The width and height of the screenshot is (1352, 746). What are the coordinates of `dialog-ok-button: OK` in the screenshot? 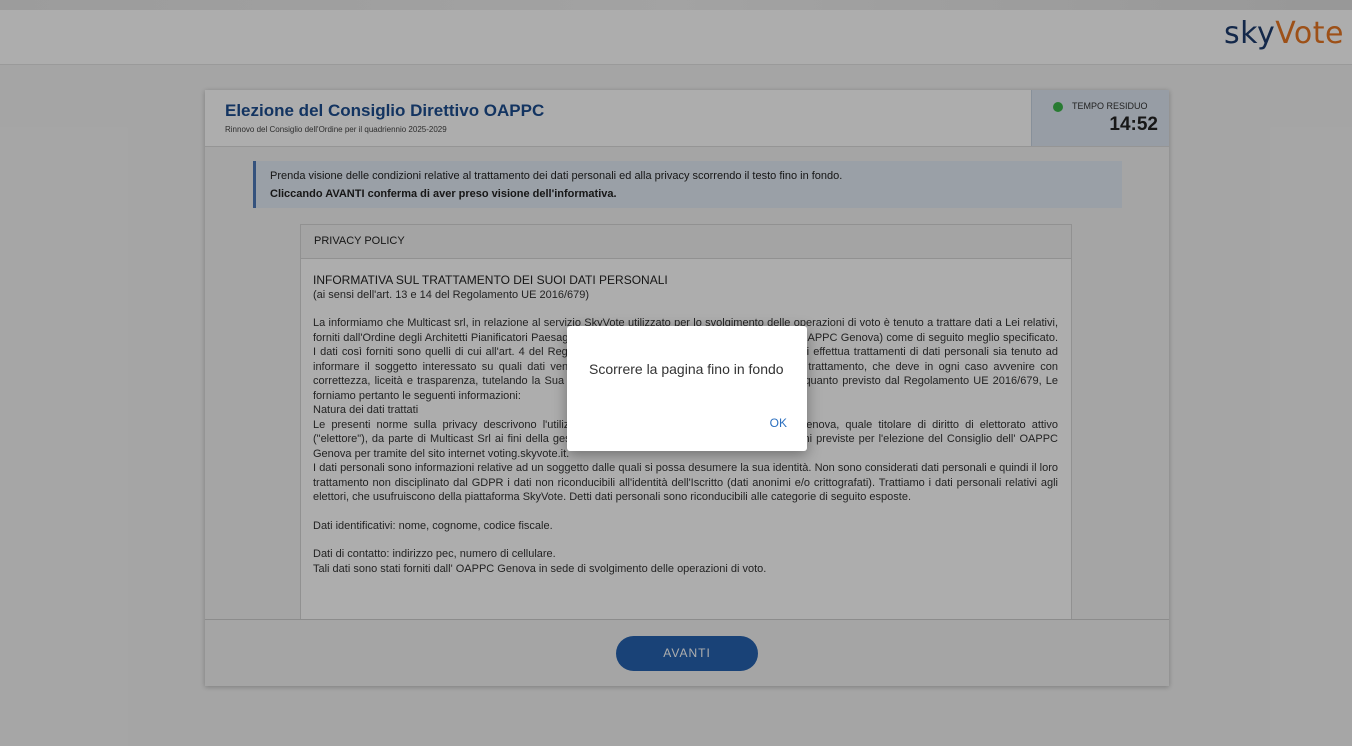 It's located at (778, 423).